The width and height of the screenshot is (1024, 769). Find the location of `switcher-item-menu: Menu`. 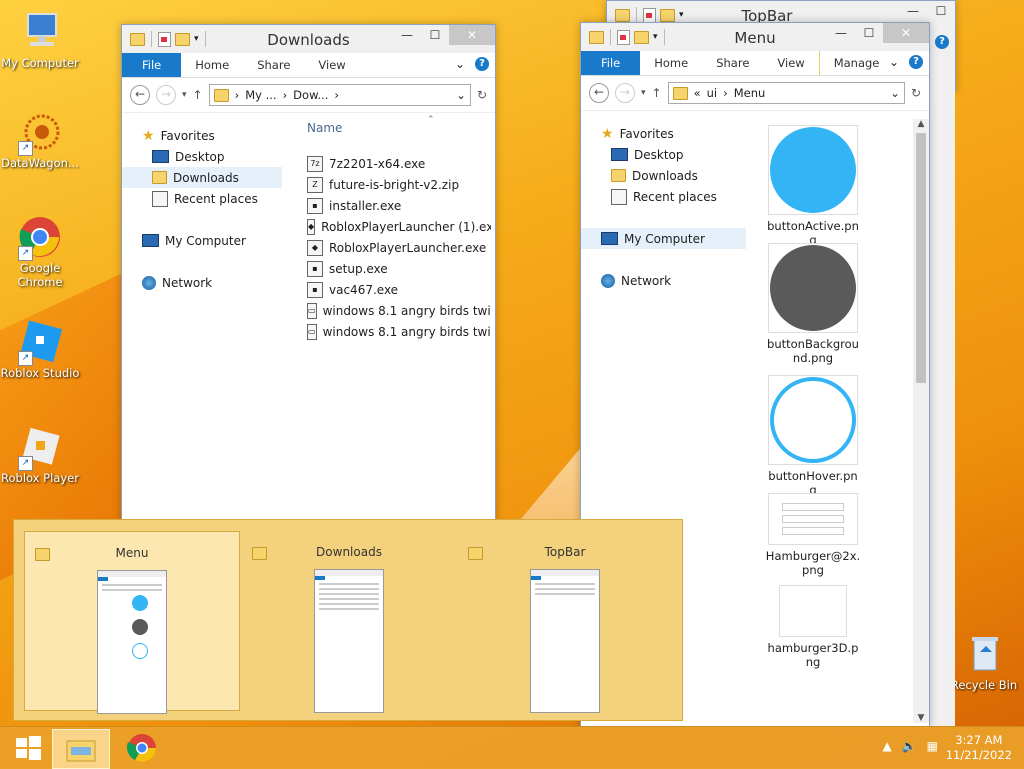

switcher-item-menu: Menu is located at coordinates (132, 622).